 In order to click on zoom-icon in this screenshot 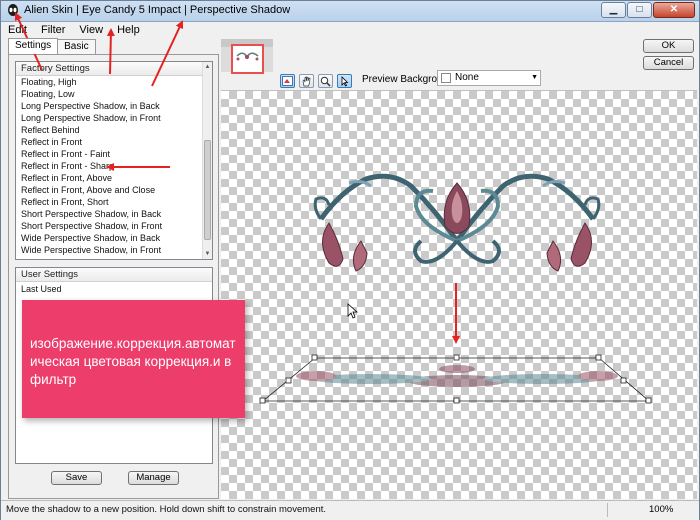, I will do `click(325, 81)`.